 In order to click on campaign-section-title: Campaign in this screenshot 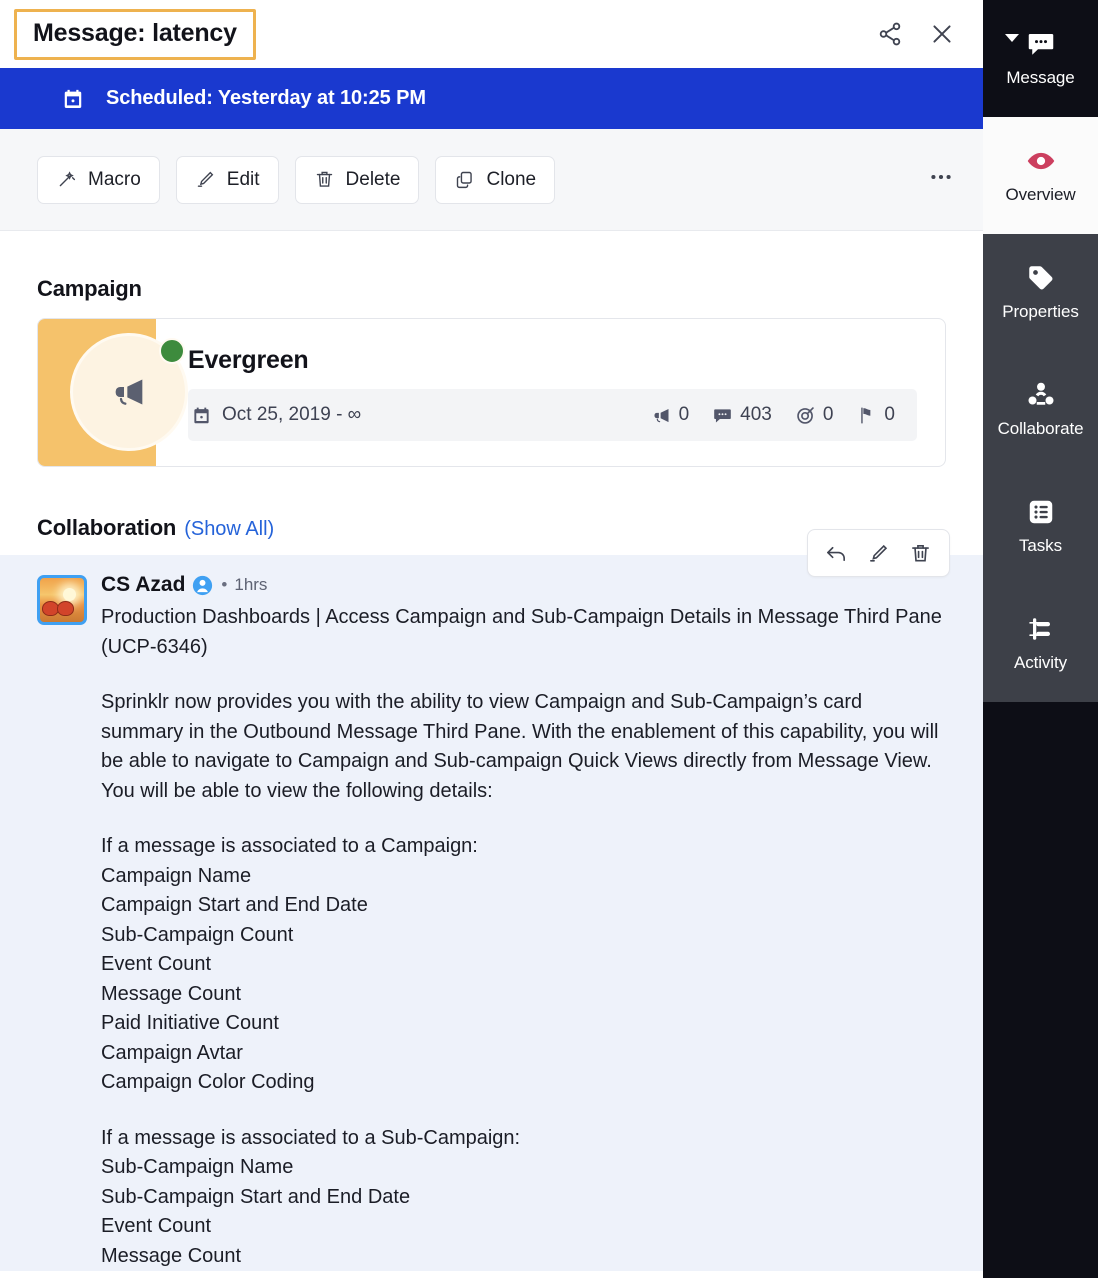, I will do `click(89, 288)`.